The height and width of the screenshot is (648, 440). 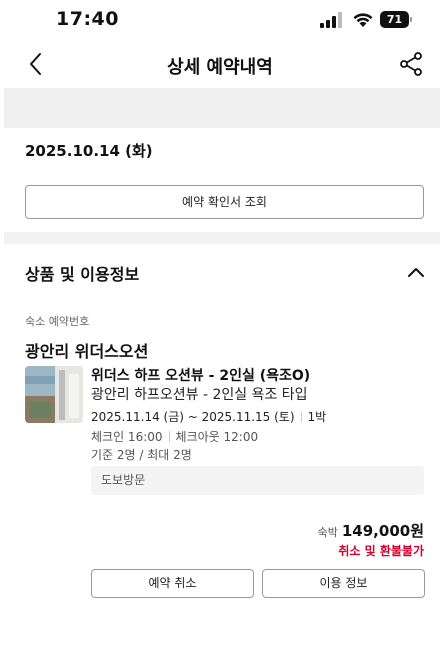 I want to click on refund-policy-note: 취소 및 환불불가, so click(x=381, y=551).